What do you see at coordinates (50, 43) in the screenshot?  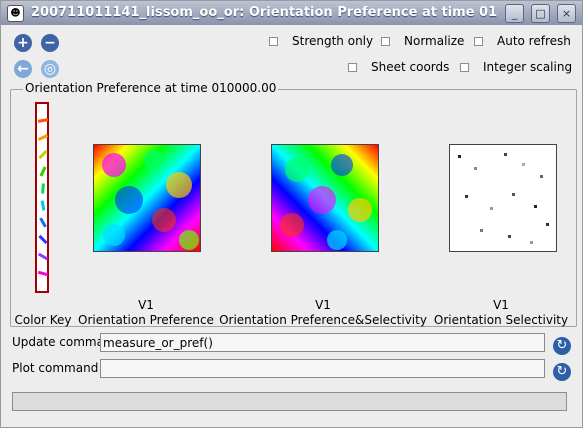 I see `zoom-out-icon: −` at bounding box center [50, 43].